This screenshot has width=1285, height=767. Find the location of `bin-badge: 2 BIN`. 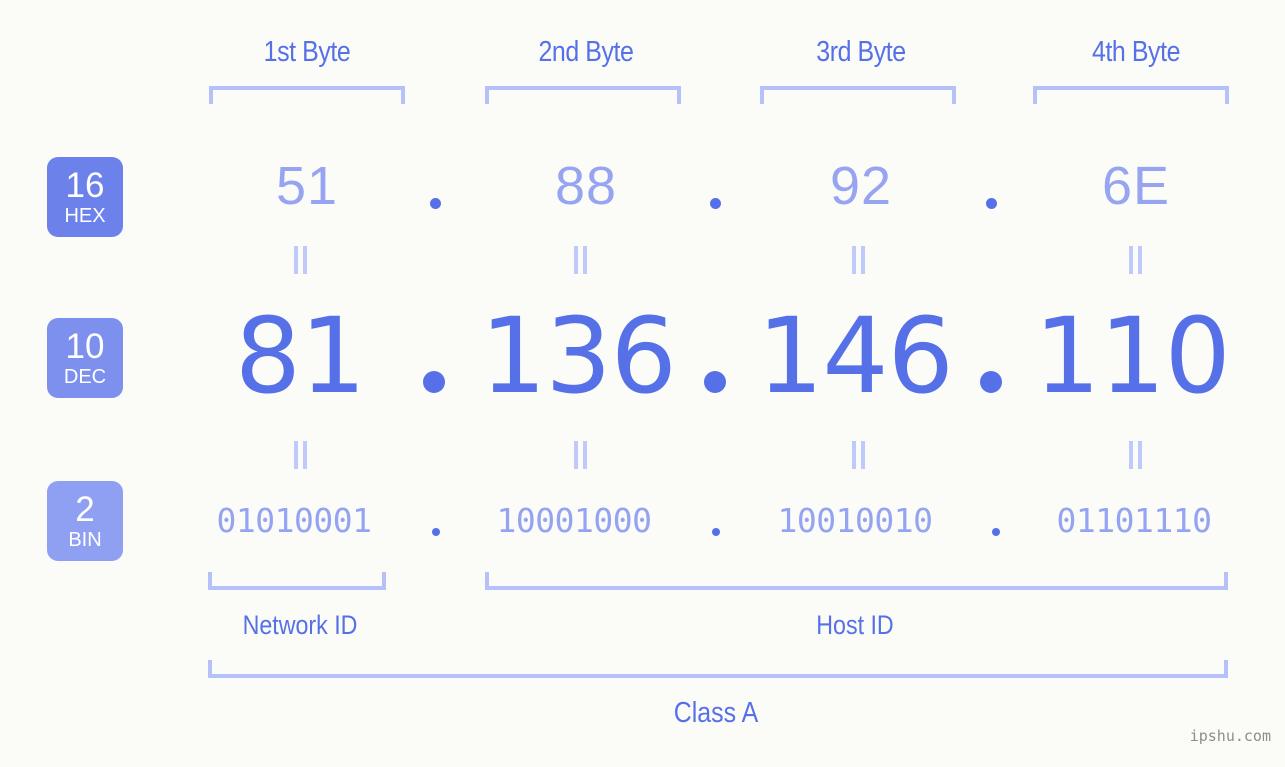

bin-badge: 2 BIN is located at coordinates (85, 521).